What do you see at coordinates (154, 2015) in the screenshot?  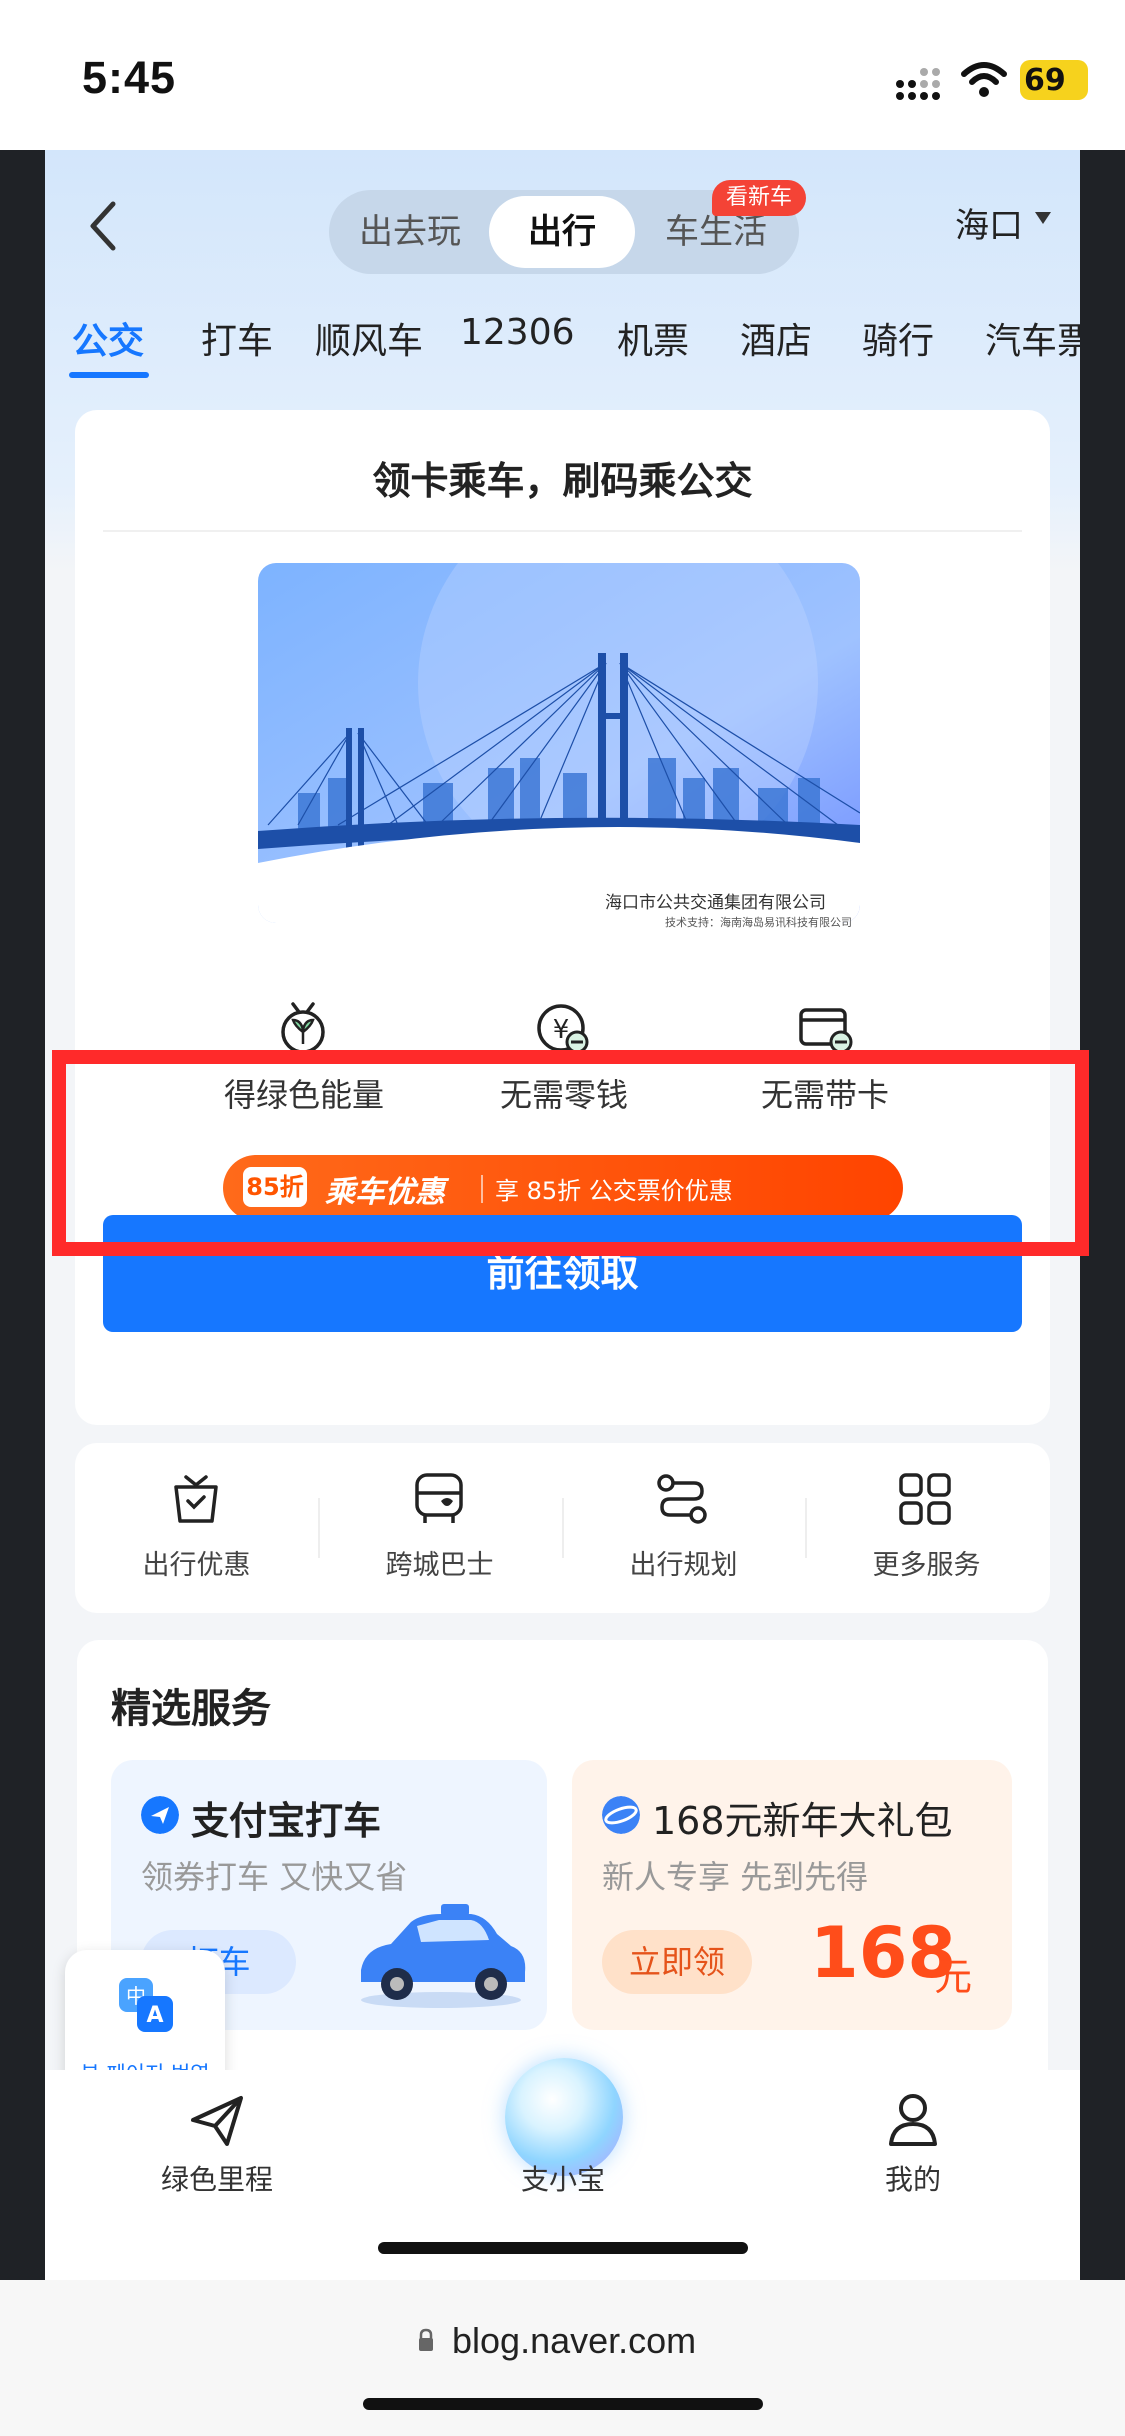 I see `svg-text: A` at bounding box center [154, 2015].